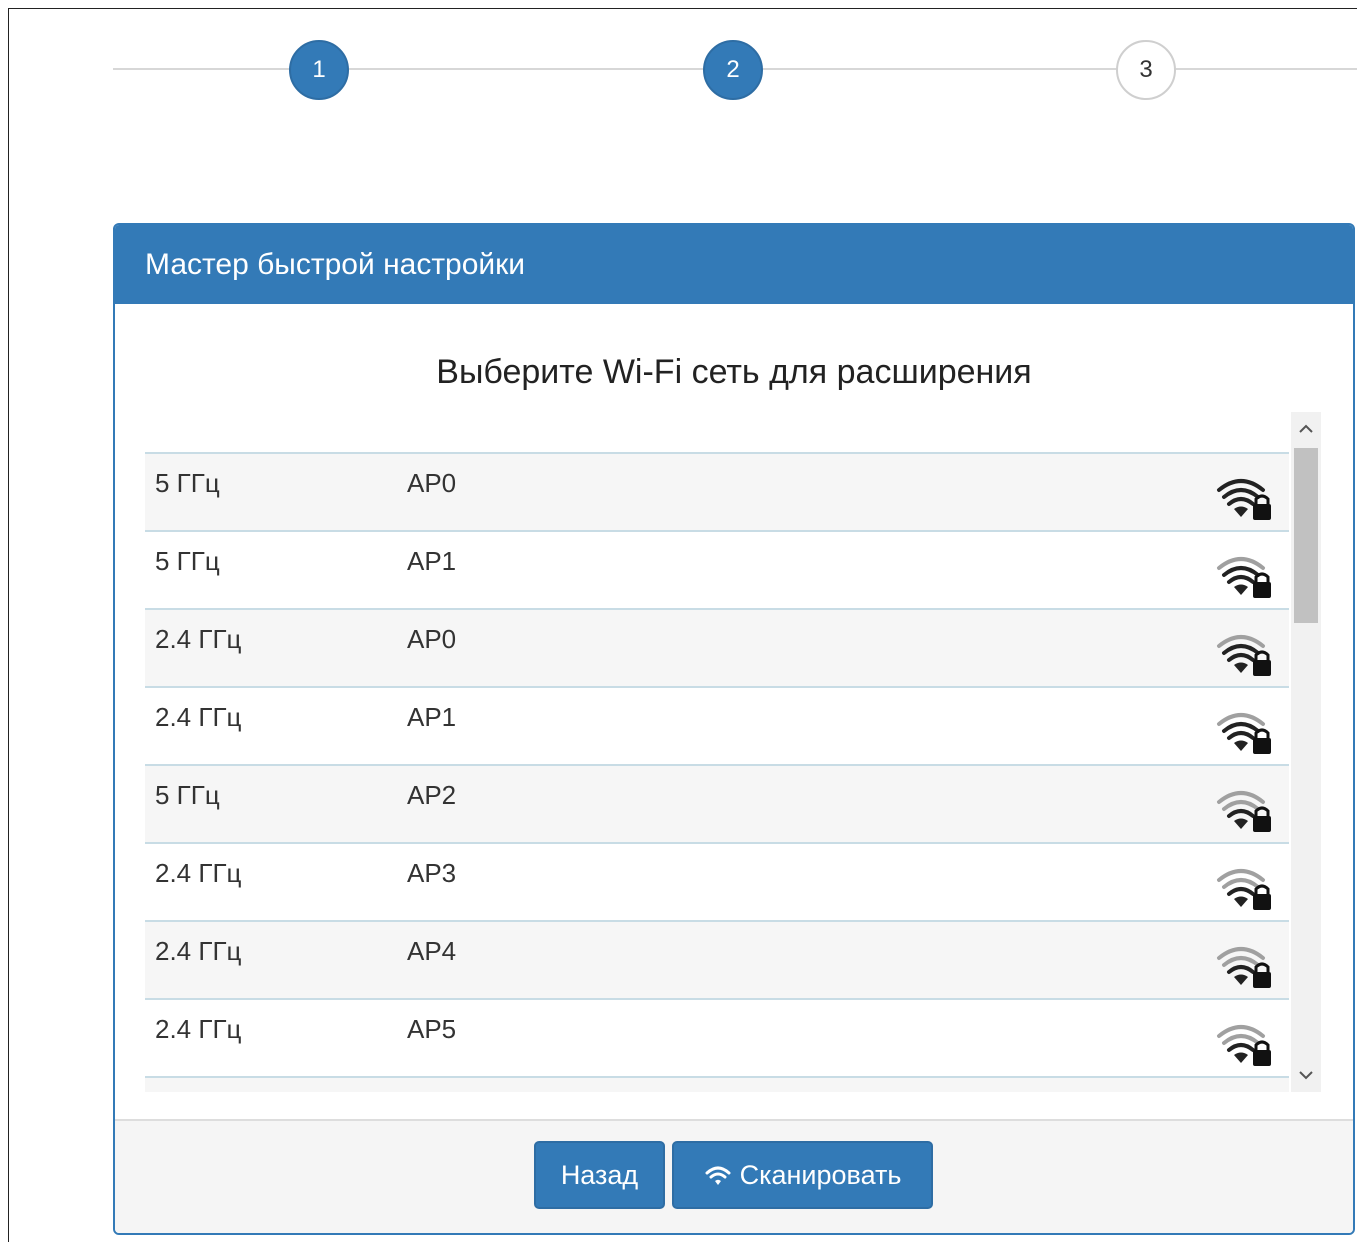 The height and width of the screenshot is (1242, 1357). I want to click on network-row: 5 ГГц AP1, so click(717, 569).